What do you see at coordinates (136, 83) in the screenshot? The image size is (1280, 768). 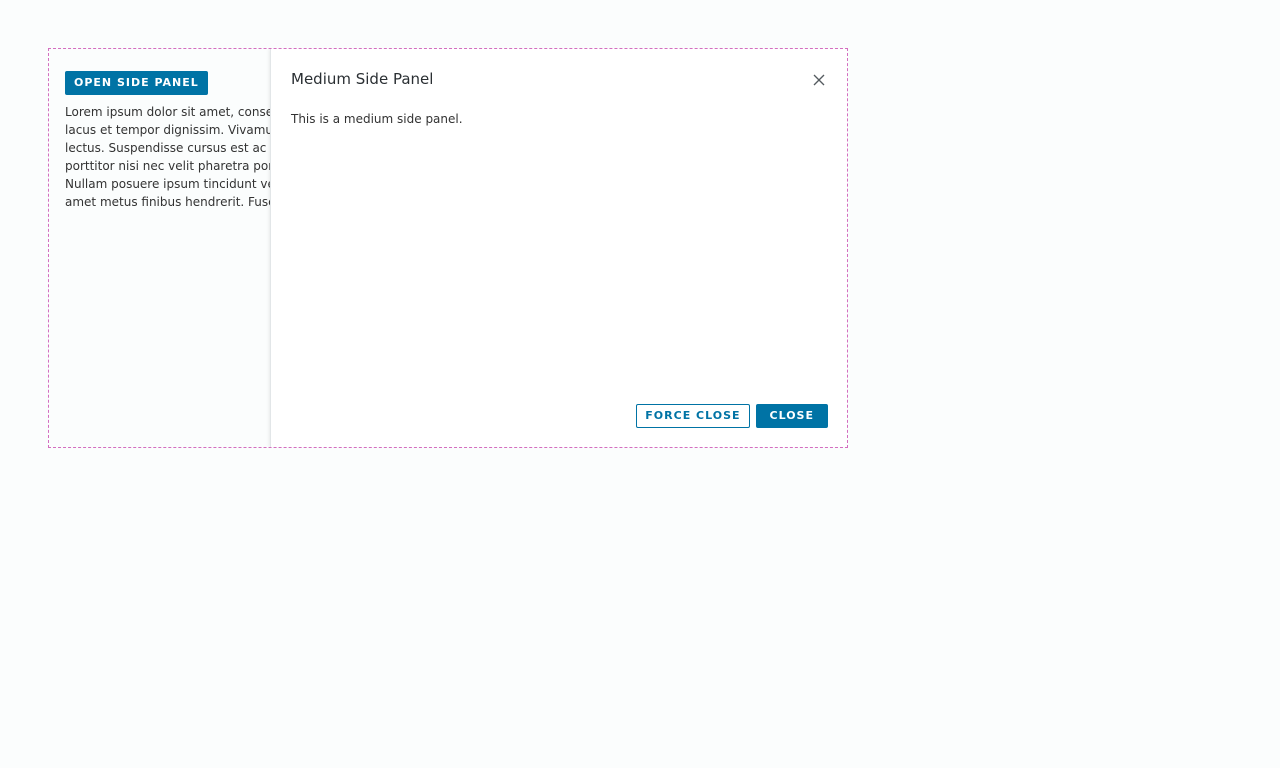 I see `open-side-panel-button: OPEN SIDE PANEL` at bounding box center [136, 83].